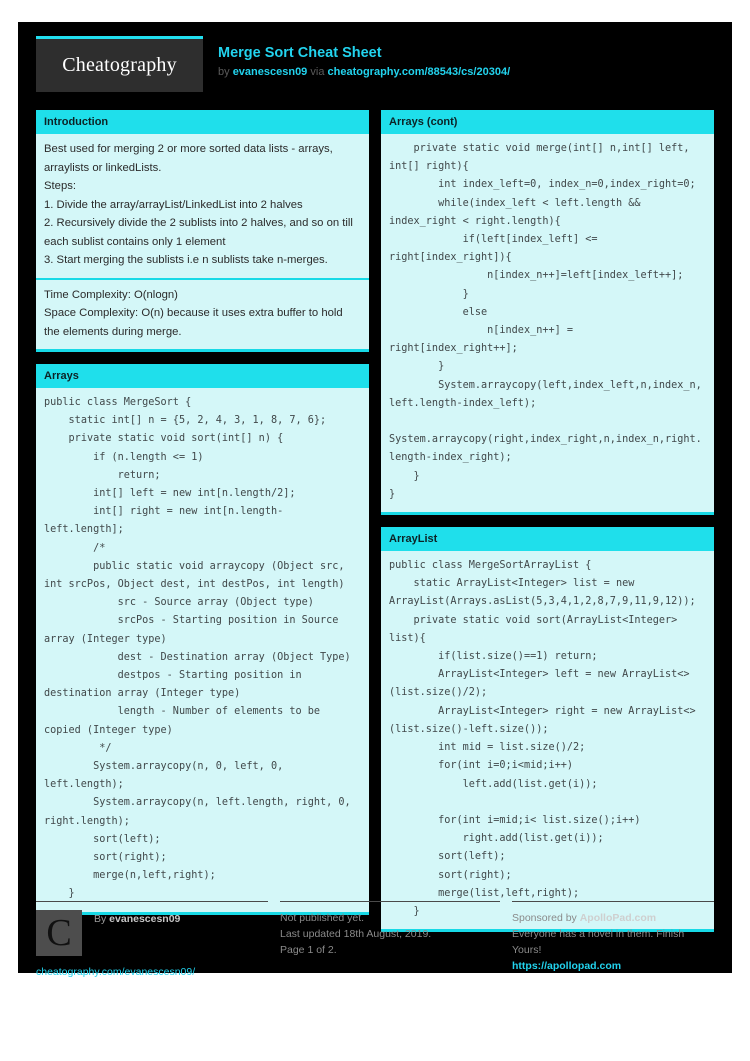 This screenshot has width=750, height=1061. I want to click on logo-text: Cheatography, so click(119, 65).